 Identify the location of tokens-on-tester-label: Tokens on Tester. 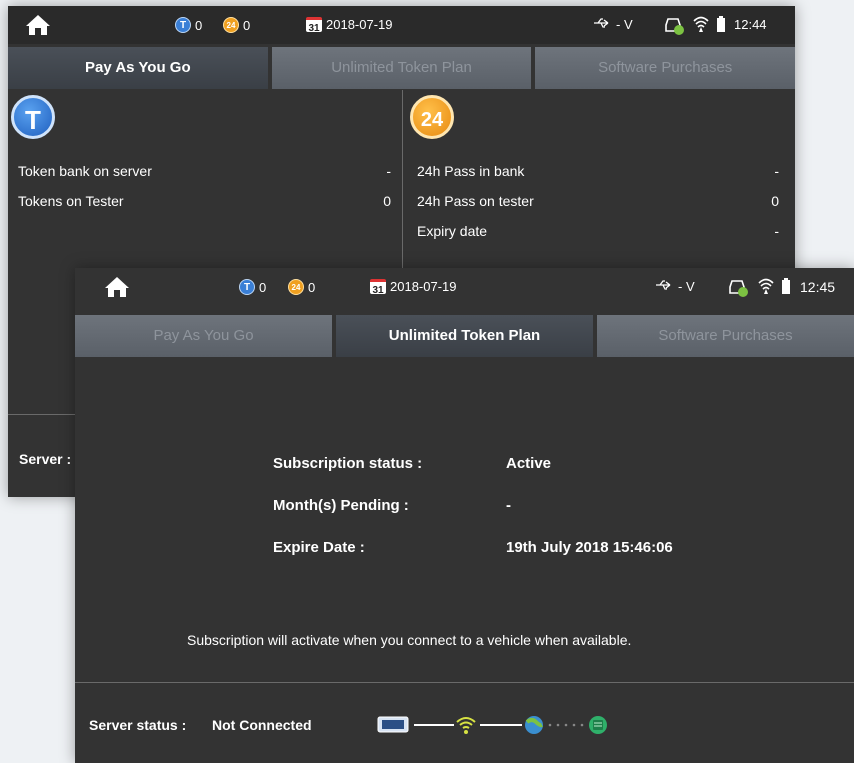
(71, 201).